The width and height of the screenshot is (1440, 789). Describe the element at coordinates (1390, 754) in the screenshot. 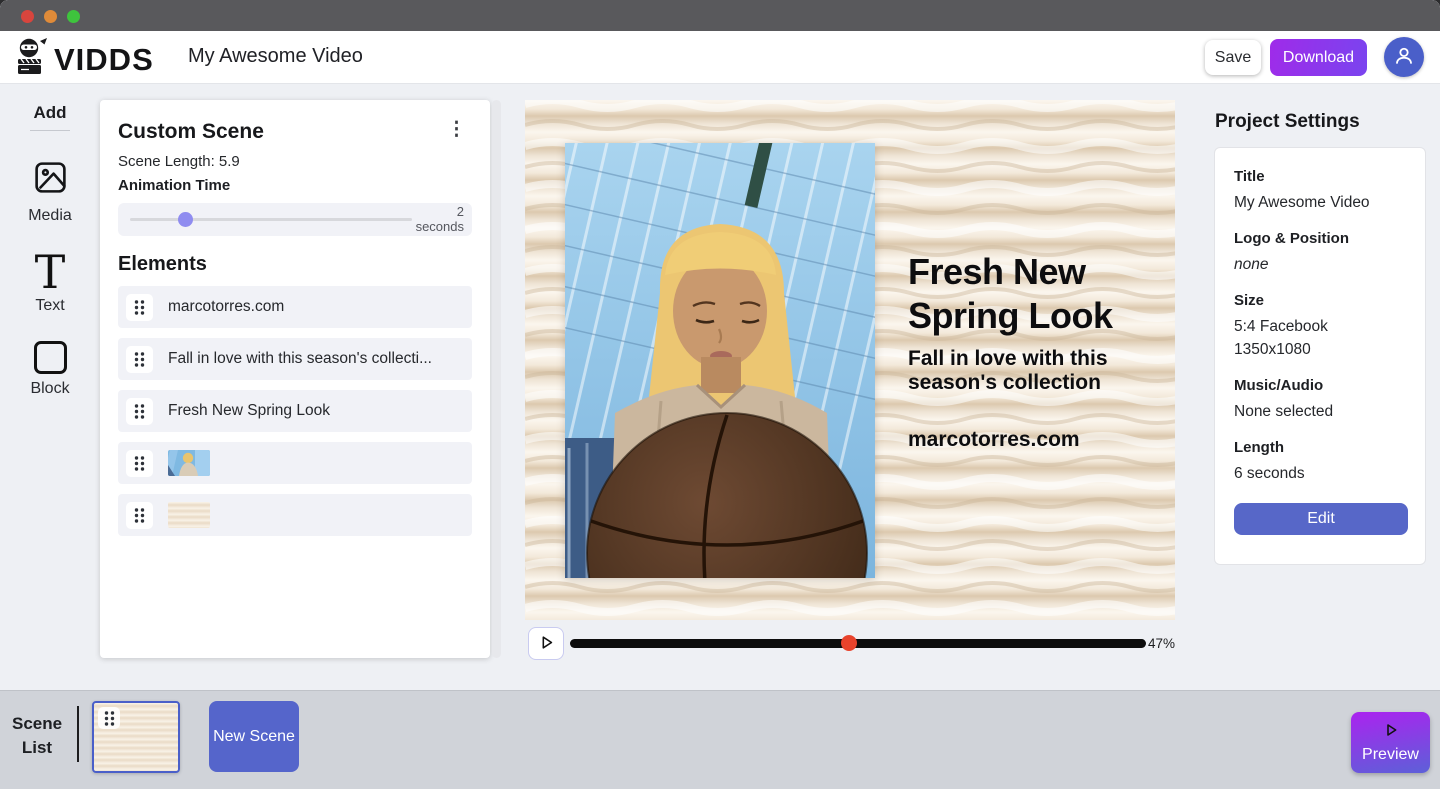

I see `preview-label: Preview` at that location.